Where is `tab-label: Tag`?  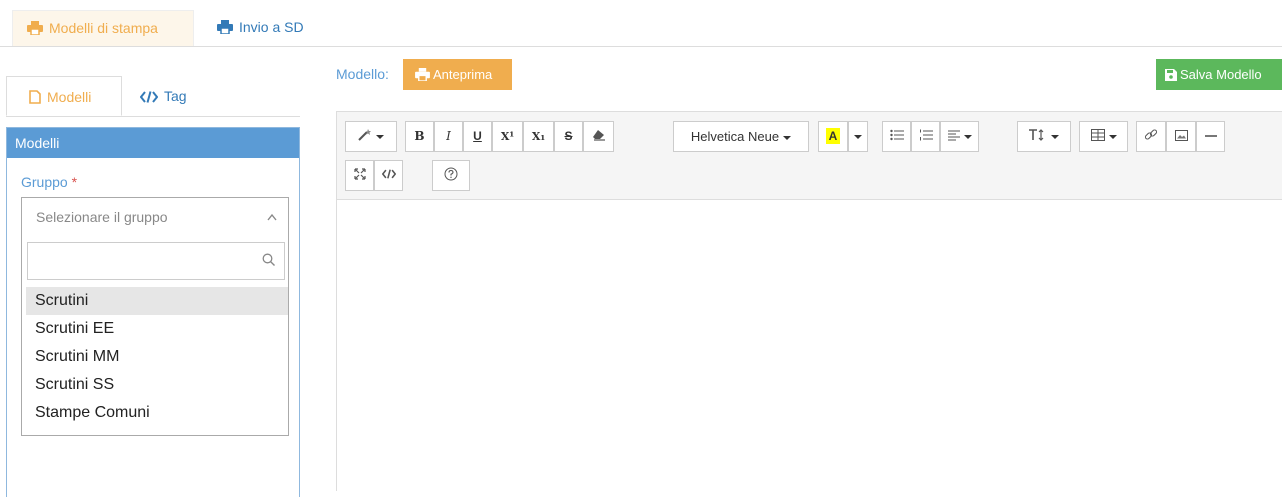
tab-label: Tag is located at coordinates (175, 96).